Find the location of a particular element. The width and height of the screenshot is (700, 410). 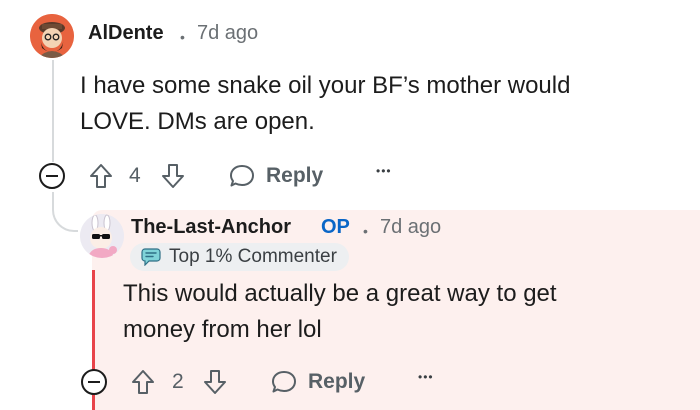

reply-body-line-2: money from her lol is located at coordinates (222, 329).